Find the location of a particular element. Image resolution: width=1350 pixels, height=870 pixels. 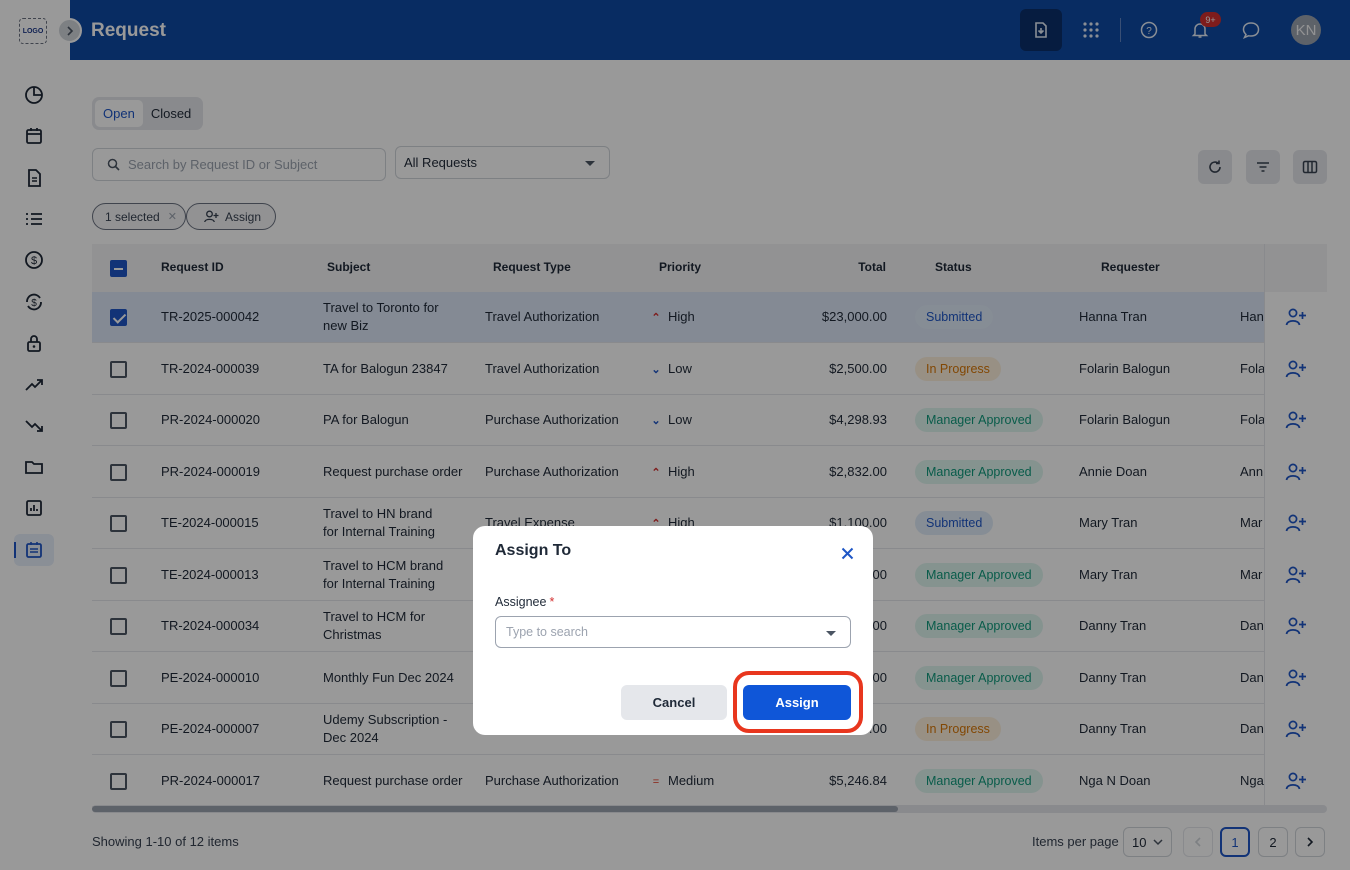

assignee-label: Assignee * is located at coordinates (524, 602).